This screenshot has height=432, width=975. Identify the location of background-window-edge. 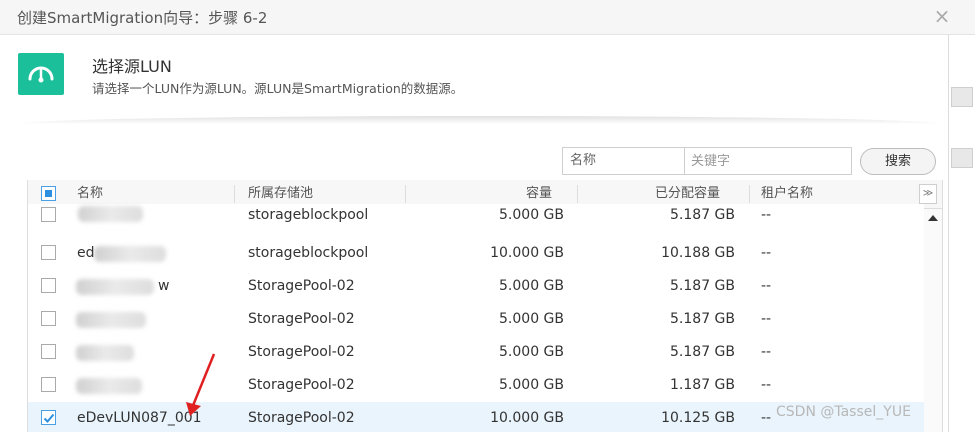
(961, 233).